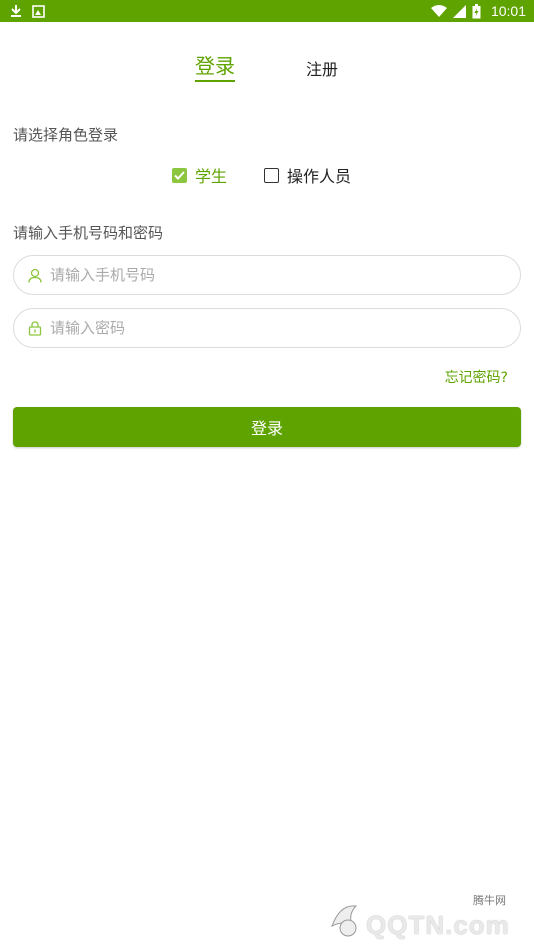  I want to click on phone-input, so click(270, 275).